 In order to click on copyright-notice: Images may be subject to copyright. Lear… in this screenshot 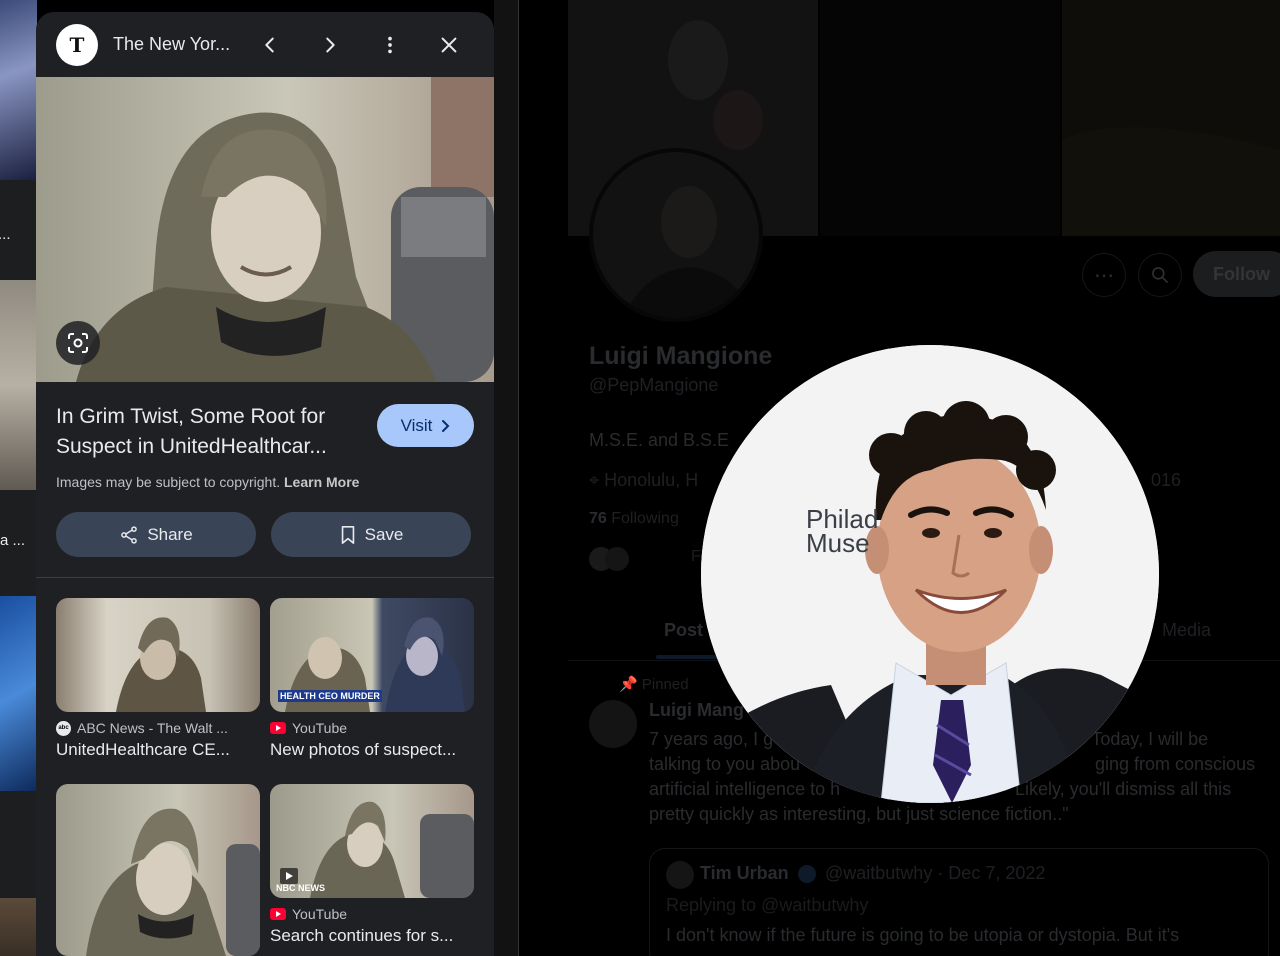, I will do `click(207, 482)`.